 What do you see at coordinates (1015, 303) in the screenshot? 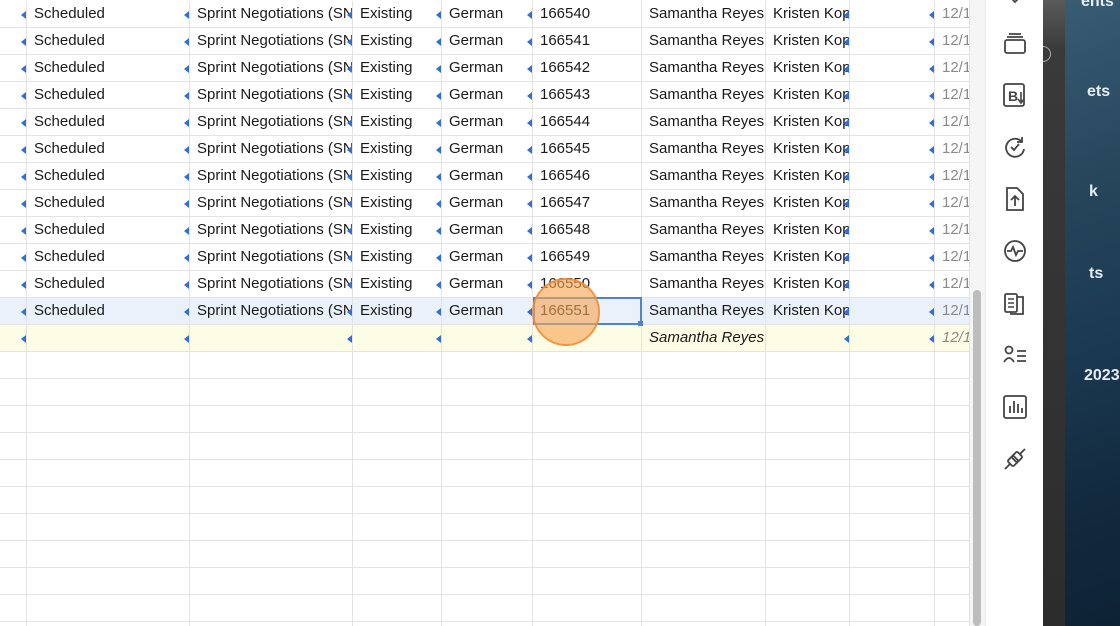
I see `document-pages-icon` at bounding box center [1015, 303].